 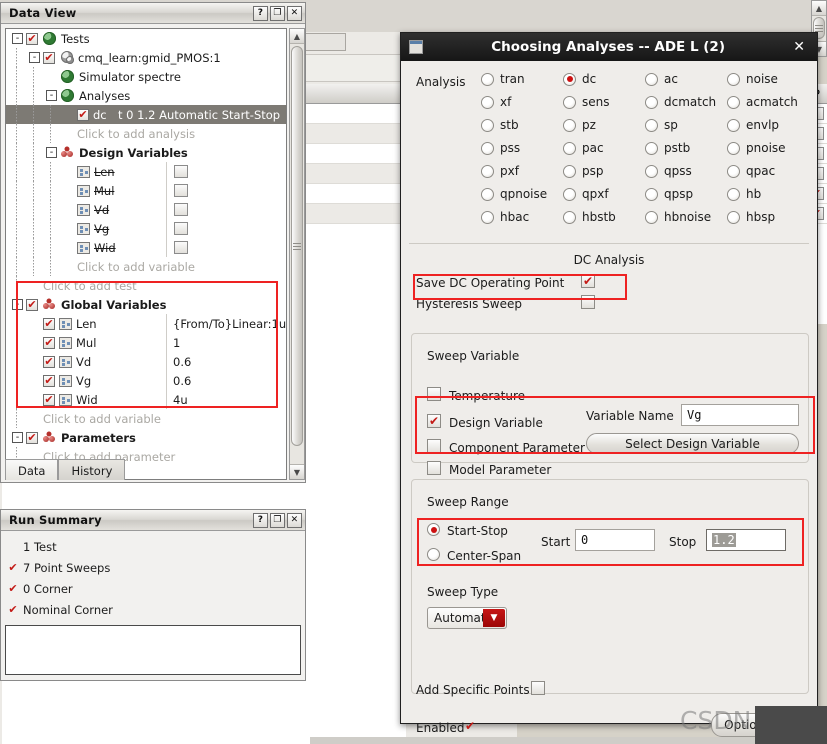 What do you see at coordinates (692, 443) in the screenshot?
I see `select-design-variable-button: Select Design Variable` at bounding box center [692, 443].